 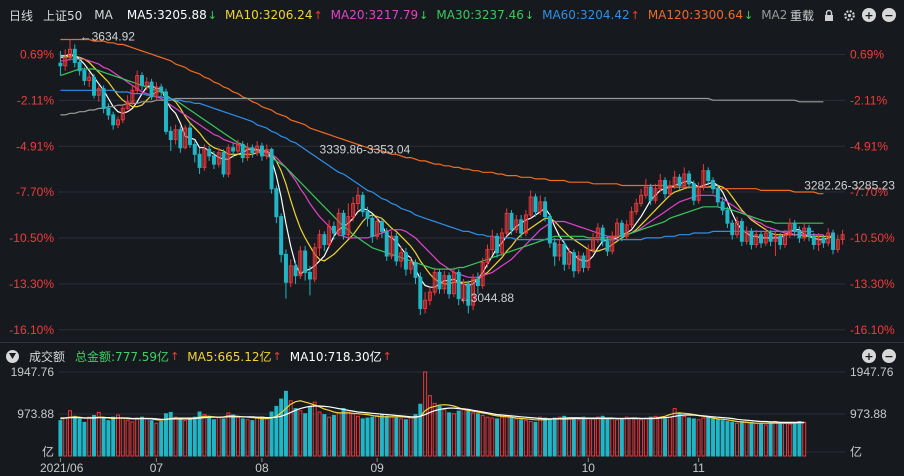 I want to click on volume-axis-label-left: 973.88, so click(x=35, y=414).